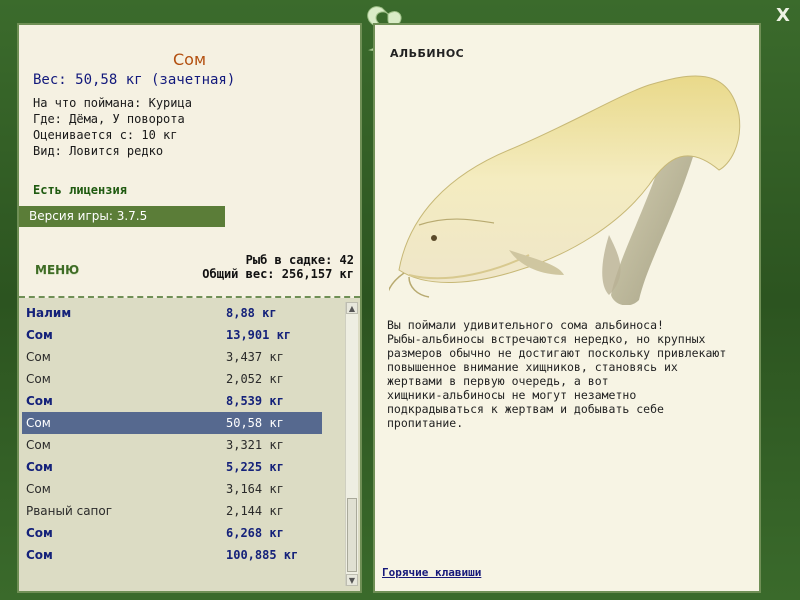  I want to click on catch-fish-weight: 6,268 кг, so click(255, 533).